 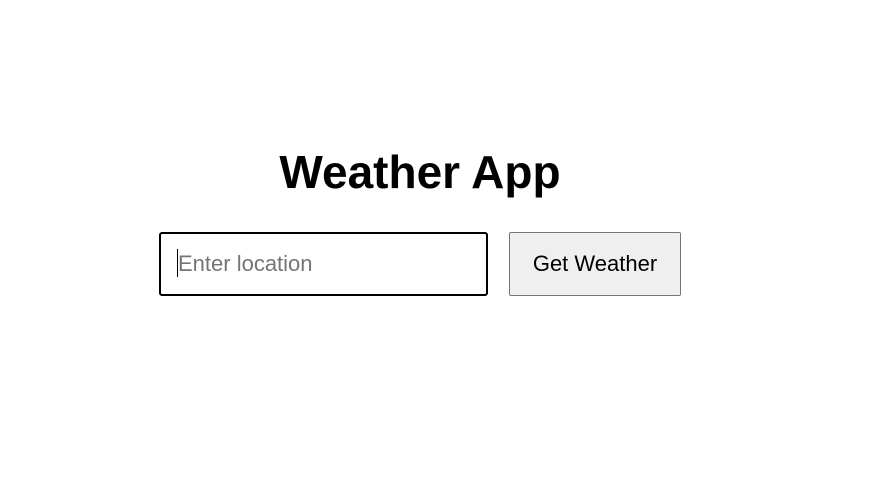 What do you see at coordinates (595, 264) in the screenshot?
I see `get-weather-button: Get Weather` at bounding box center [595, 264].